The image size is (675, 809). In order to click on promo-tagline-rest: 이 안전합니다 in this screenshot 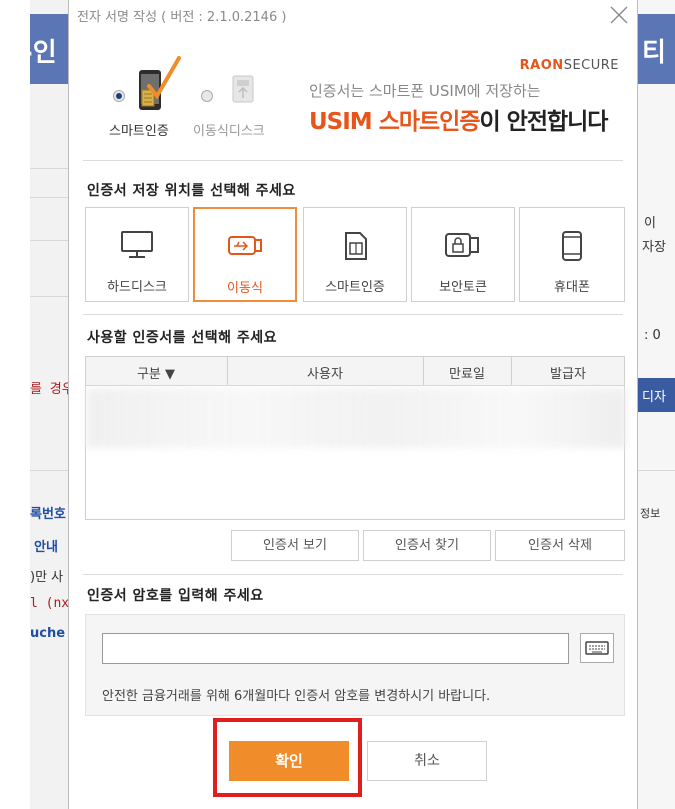, I will do `click(544, 122)`.